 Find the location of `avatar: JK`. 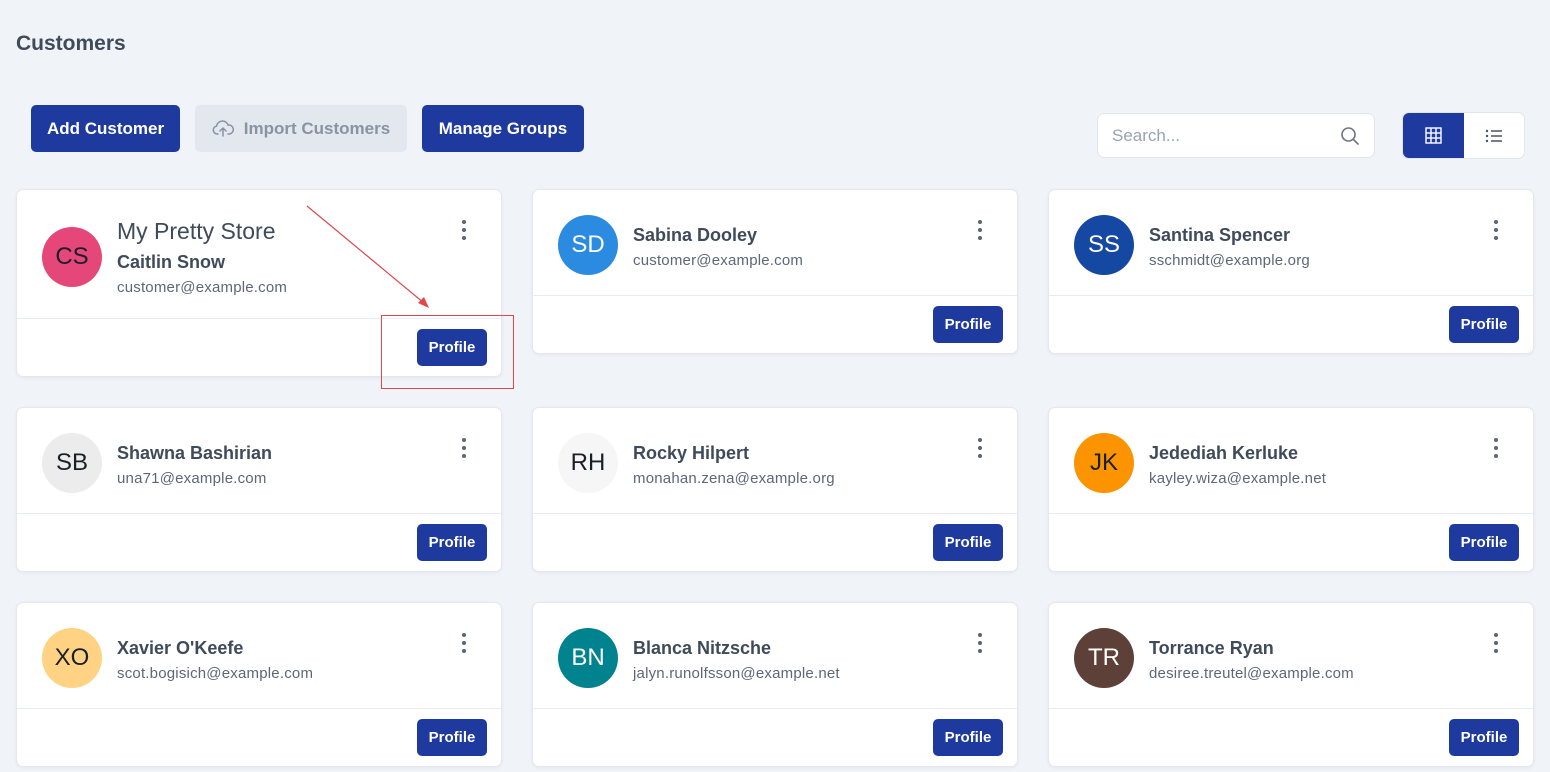

avatar: JK is located at coordinates (1104, 463).